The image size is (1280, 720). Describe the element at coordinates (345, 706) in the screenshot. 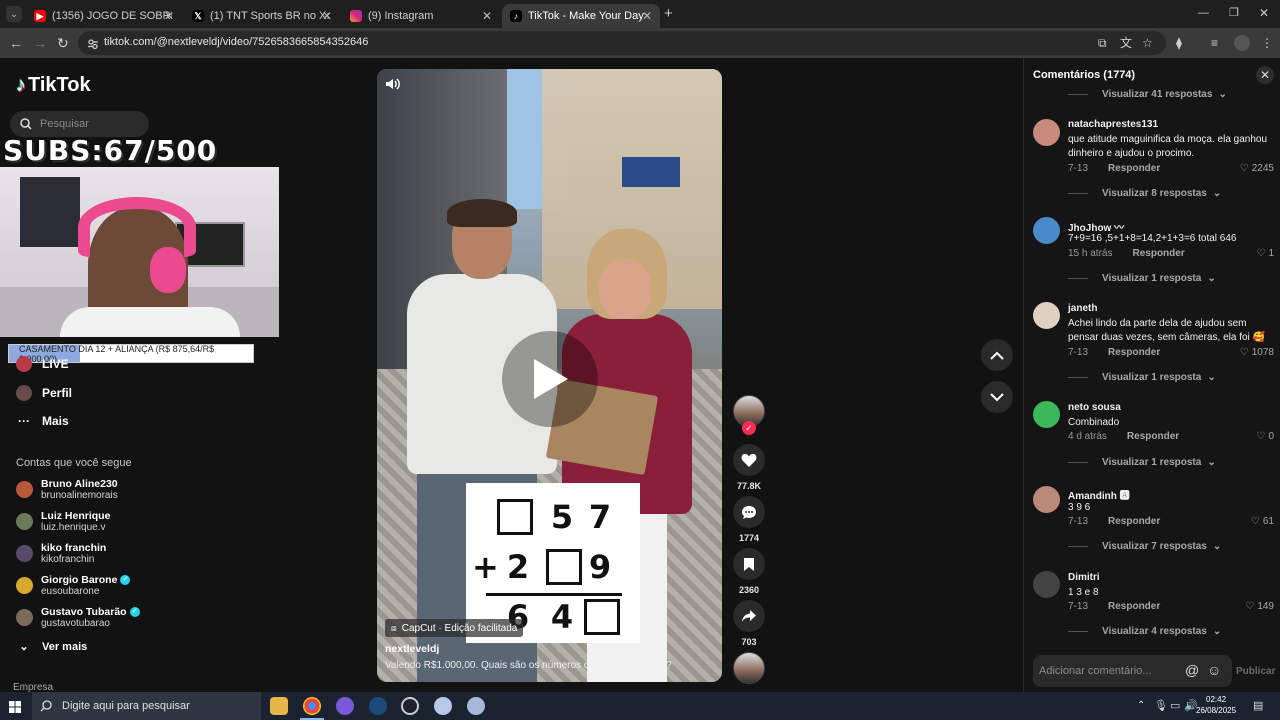

I see `discord-icon` at that location.